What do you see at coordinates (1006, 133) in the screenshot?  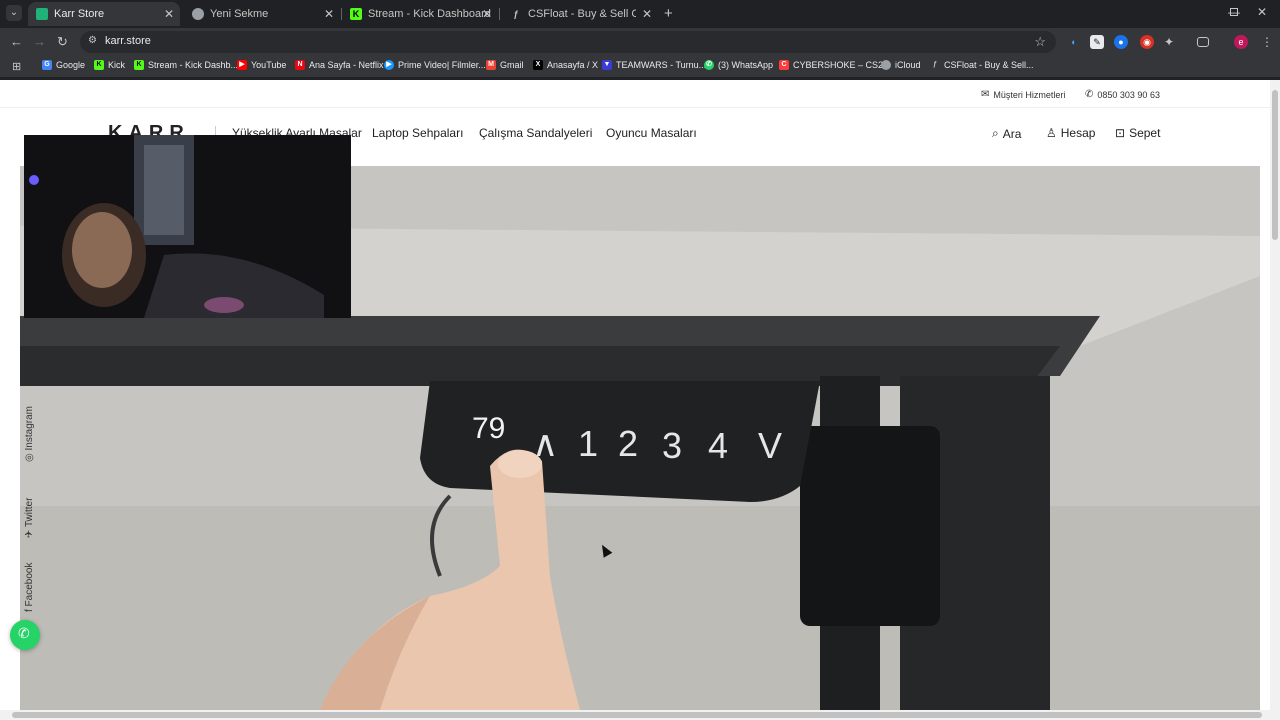 I see `search-button: ⌕ Ara` at bounding box center [1006, 133].